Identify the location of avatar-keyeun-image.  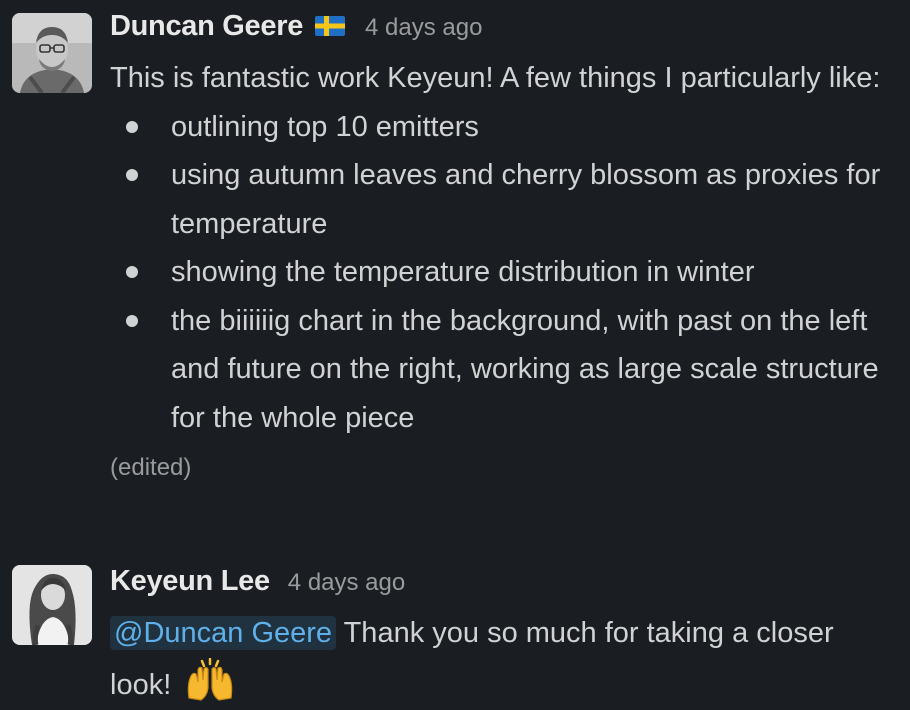
(52, 605).